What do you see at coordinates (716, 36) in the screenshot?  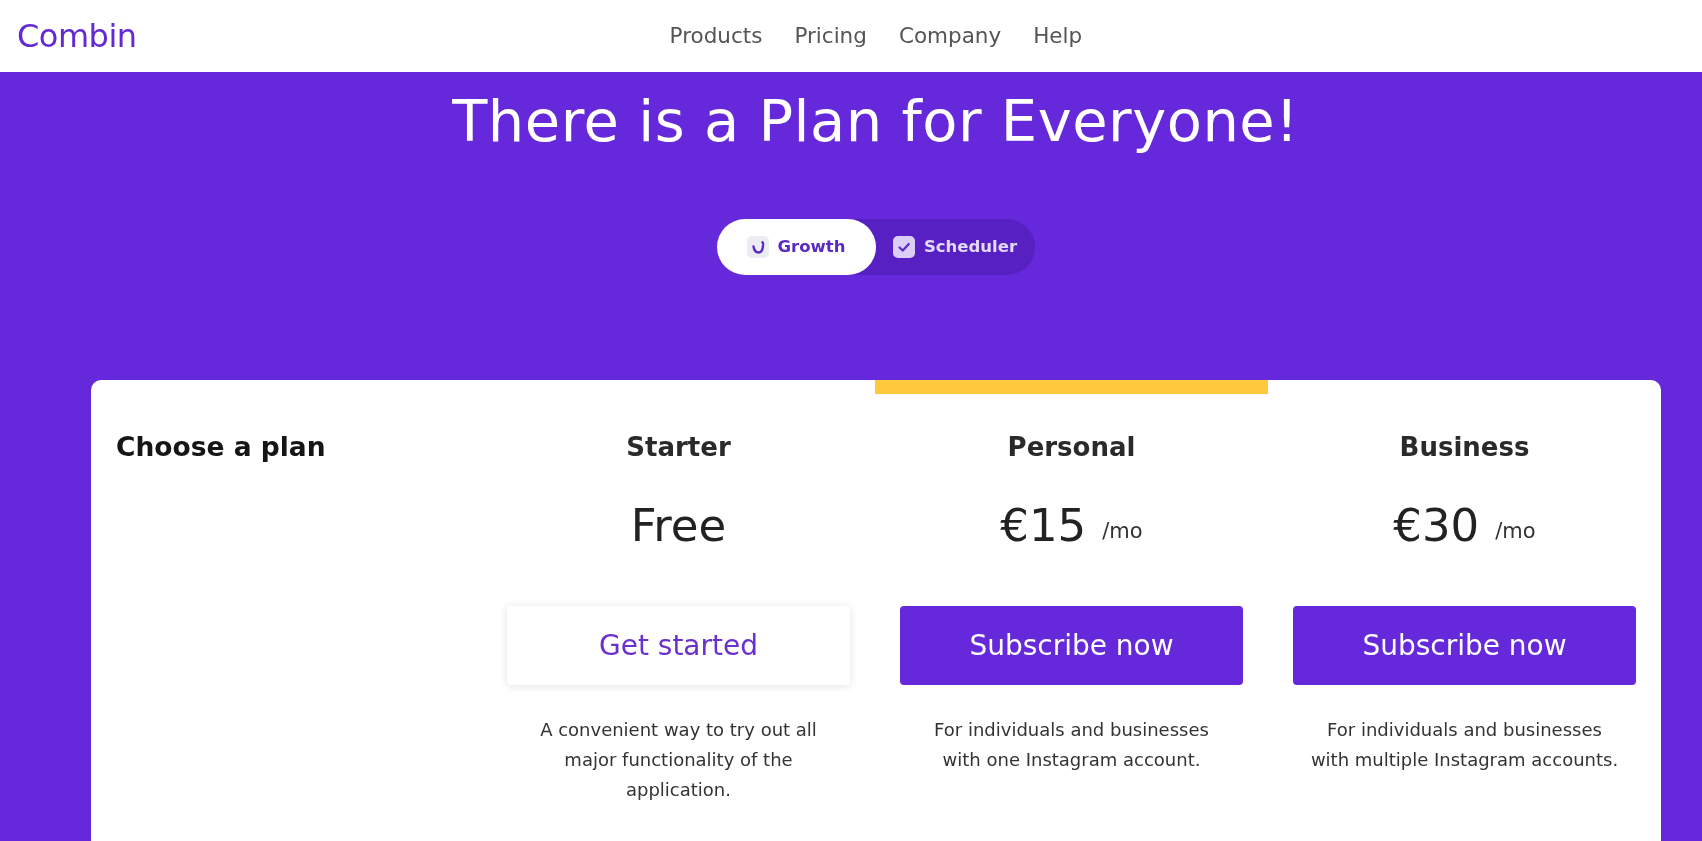 I see `nav-link: Products` at bounding box center [716, 36].